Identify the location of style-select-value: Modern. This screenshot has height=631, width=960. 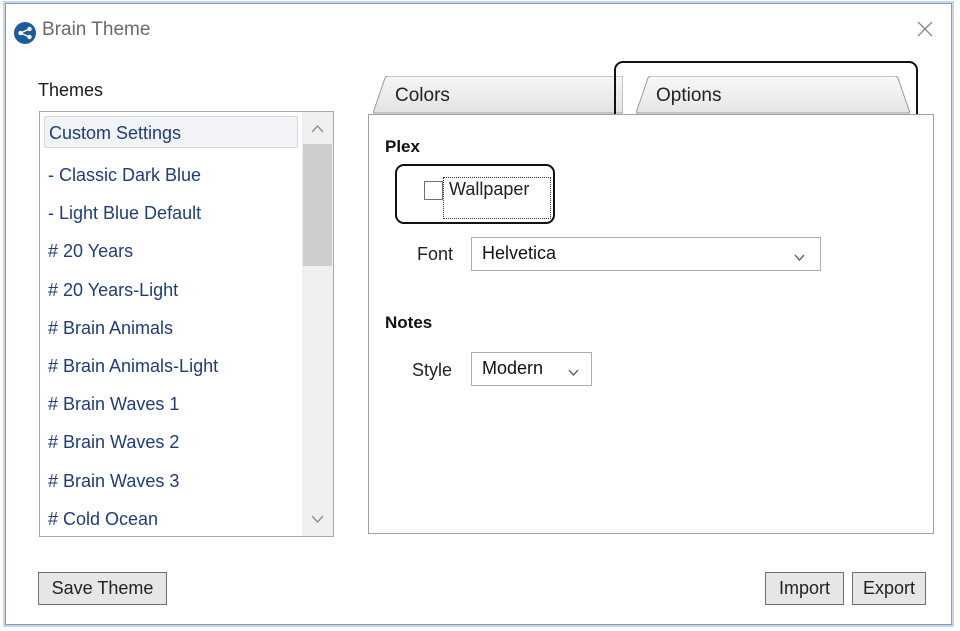
(513, 368).